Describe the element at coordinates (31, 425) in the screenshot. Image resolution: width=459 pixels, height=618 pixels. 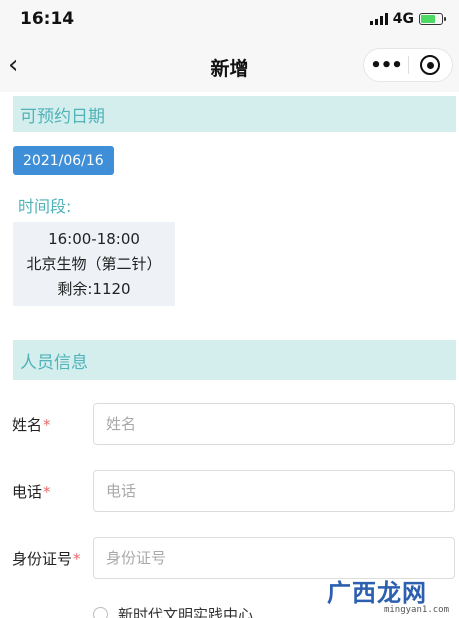
I see `name-label: 姓名*` at that location.